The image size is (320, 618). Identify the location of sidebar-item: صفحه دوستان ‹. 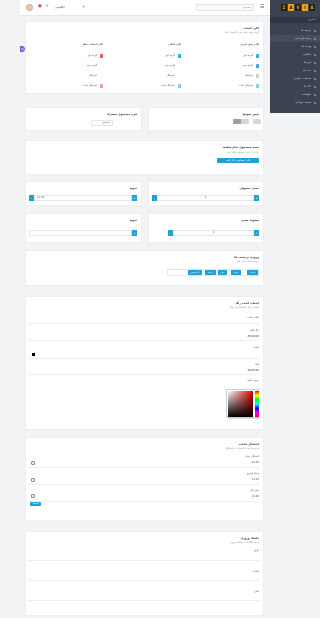
(295, 102).